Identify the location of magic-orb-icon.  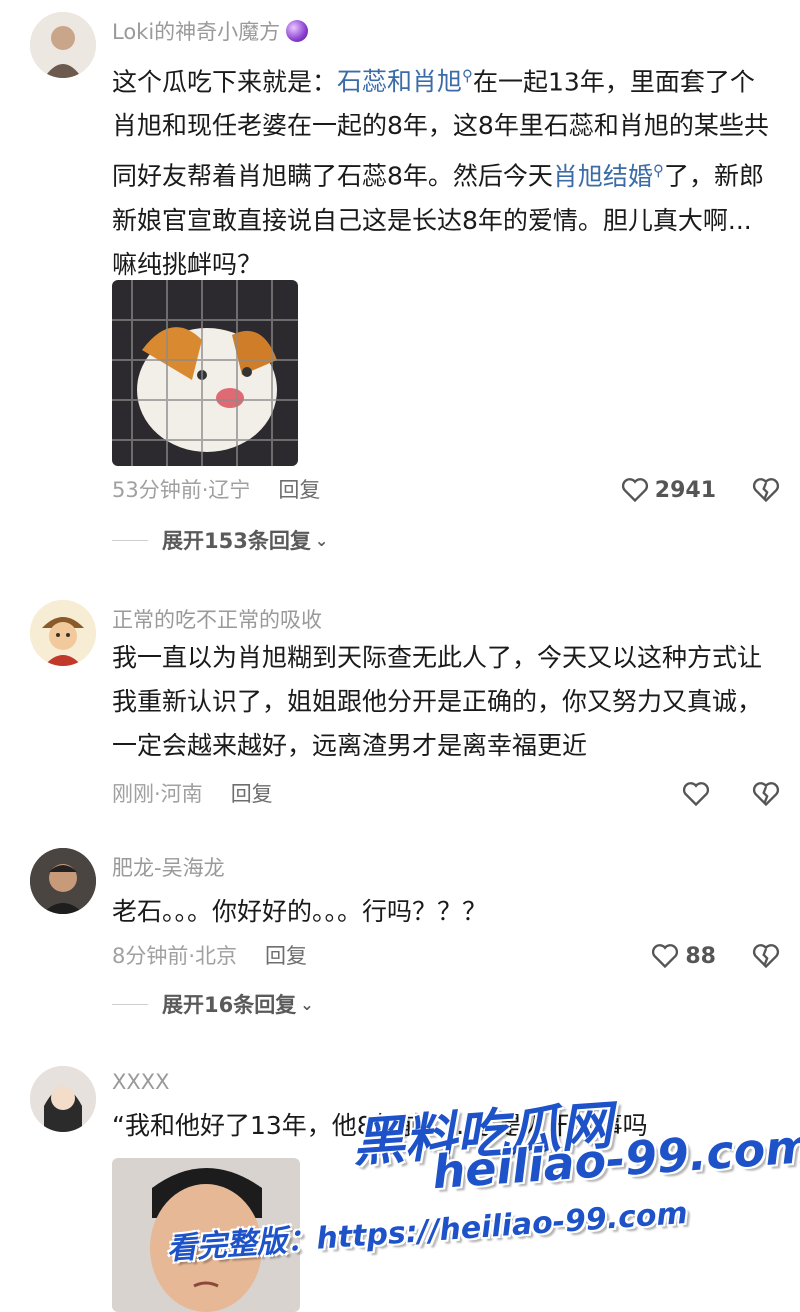
(297, 31).